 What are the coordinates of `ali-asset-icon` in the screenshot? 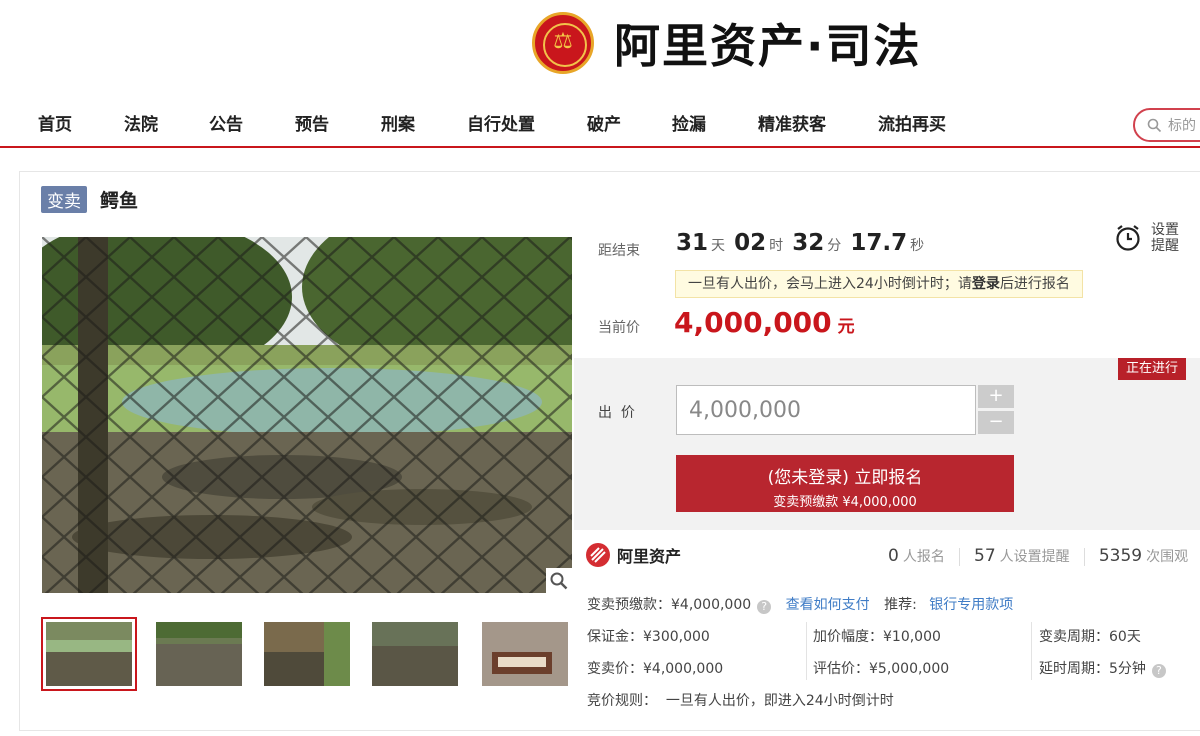 It's located at (598, 555).